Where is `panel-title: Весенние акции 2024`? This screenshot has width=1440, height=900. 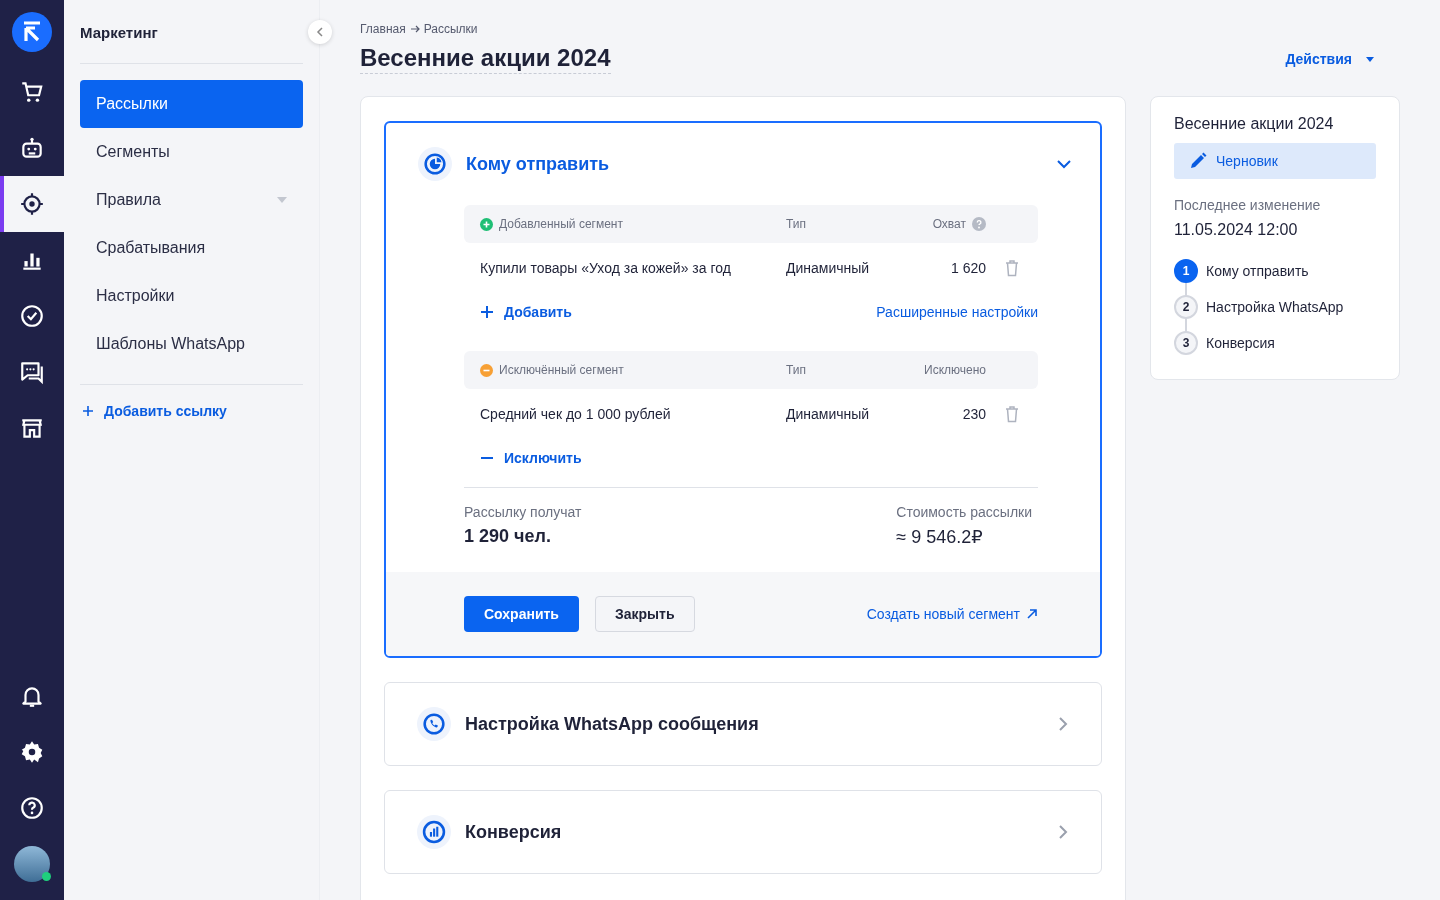 panel-title: Весенние акции 2024 is located at coordinates (1254, 124).